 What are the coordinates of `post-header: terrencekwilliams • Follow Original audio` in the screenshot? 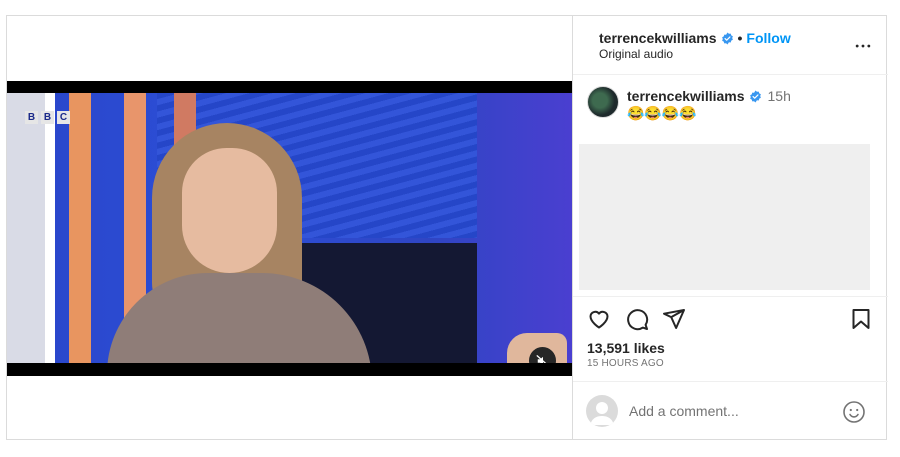 It's located at (730, 45).